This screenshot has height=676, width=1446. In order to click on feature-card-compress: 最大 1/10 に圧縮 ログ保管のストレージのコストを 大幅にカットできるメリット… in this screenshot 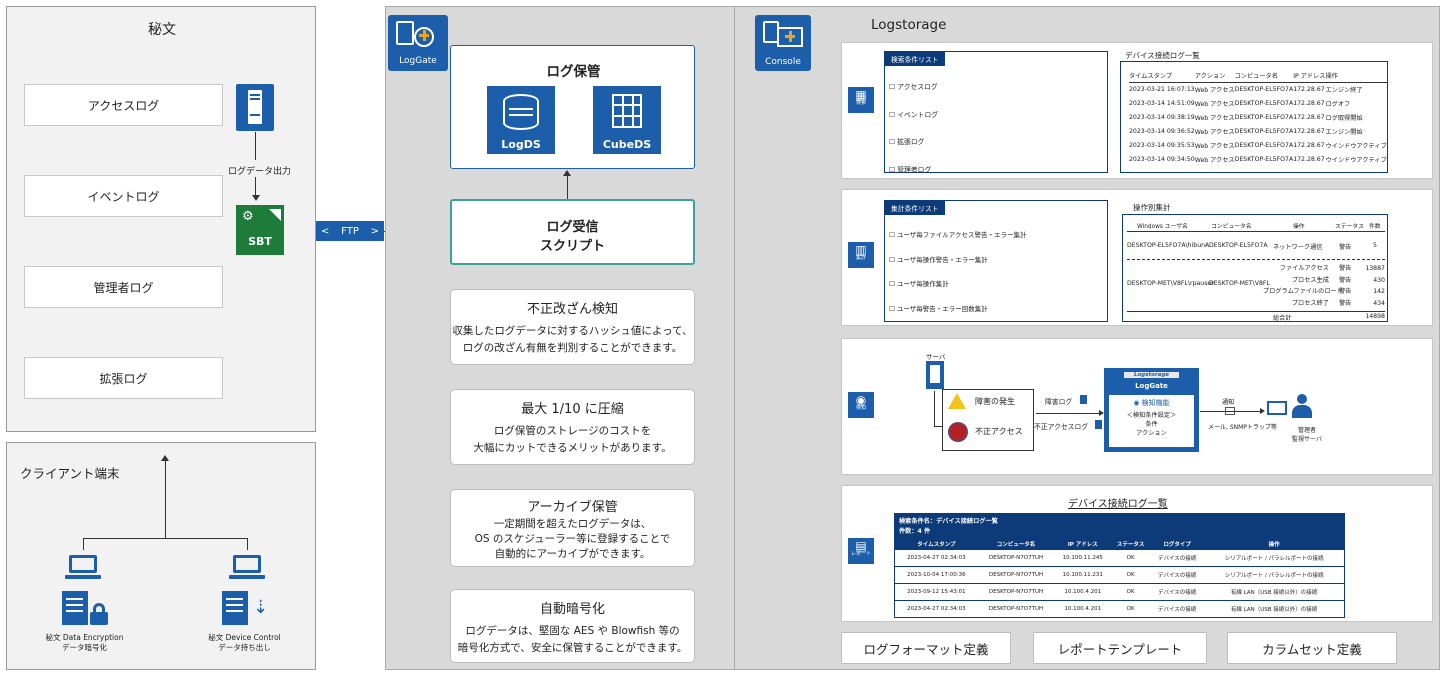, I will do `click(572, 427)`.